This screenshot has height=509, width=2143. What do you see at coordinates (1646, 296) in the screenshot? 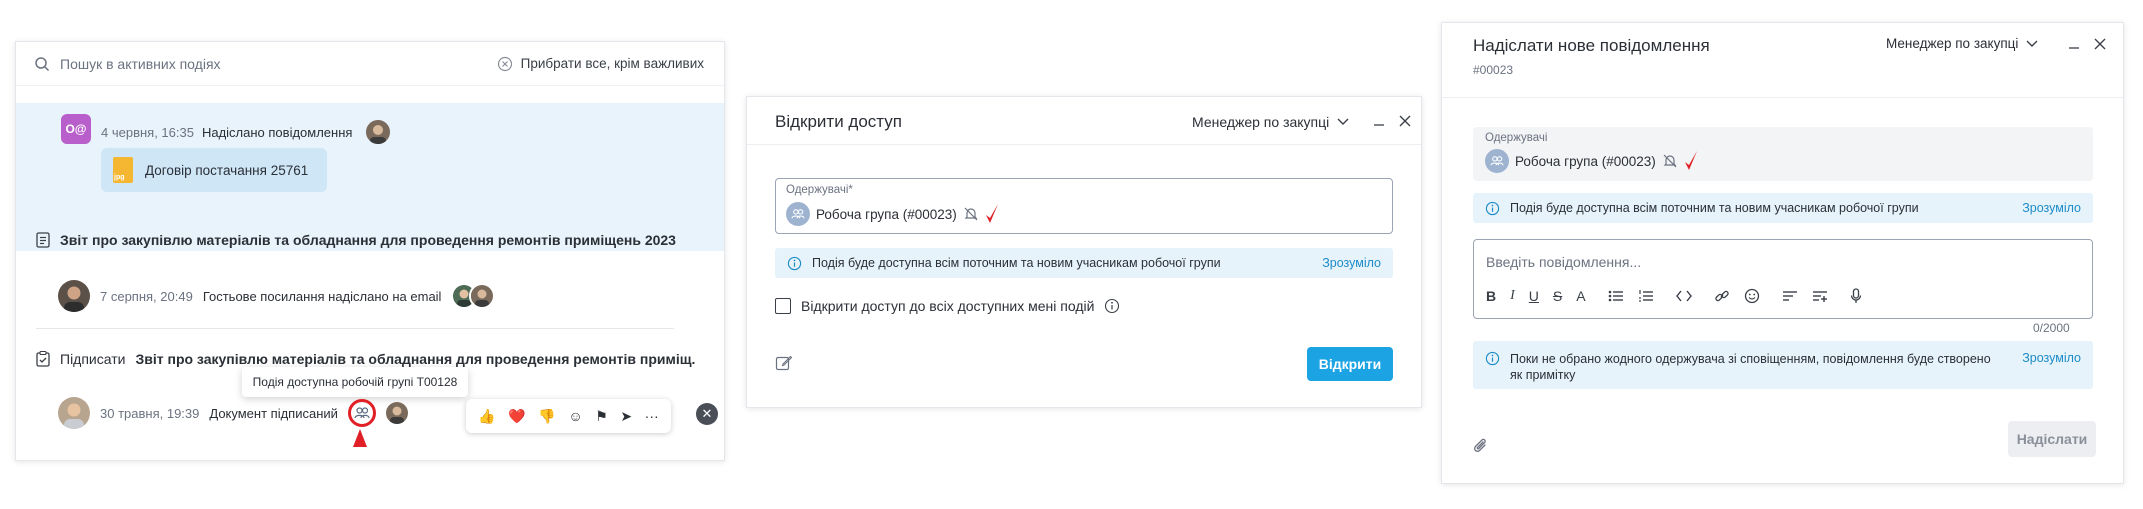
I see `numbered-list-icon` at bounding box center [1646, 296].